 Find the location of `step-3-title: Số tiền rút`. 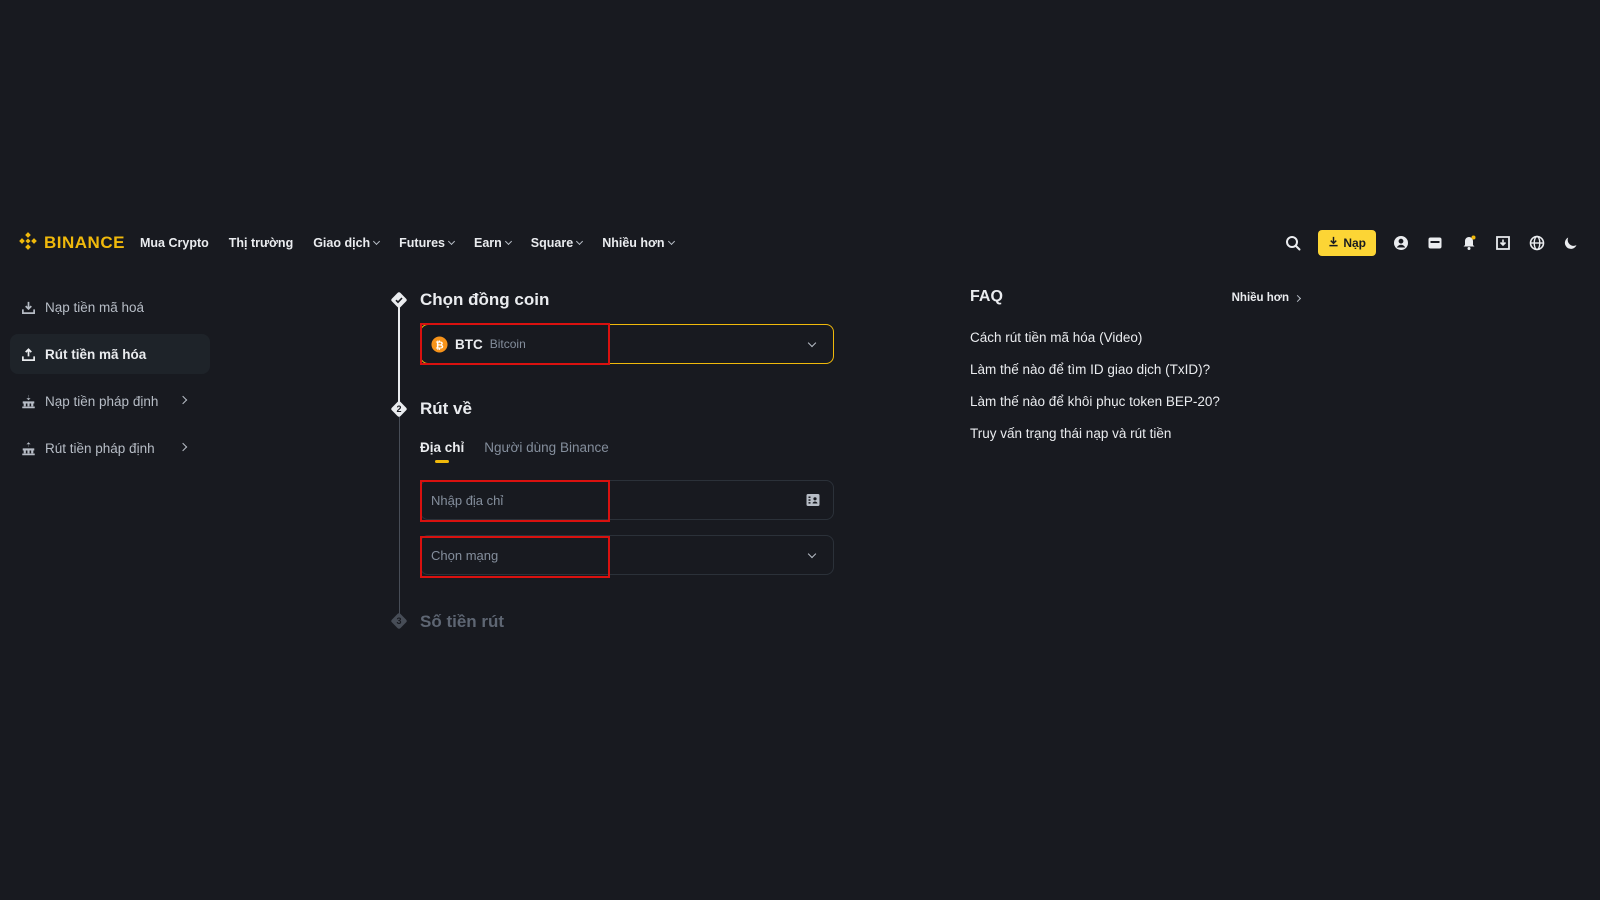

step-3-title: Số tiền rút is located at coordinates (462, 621).